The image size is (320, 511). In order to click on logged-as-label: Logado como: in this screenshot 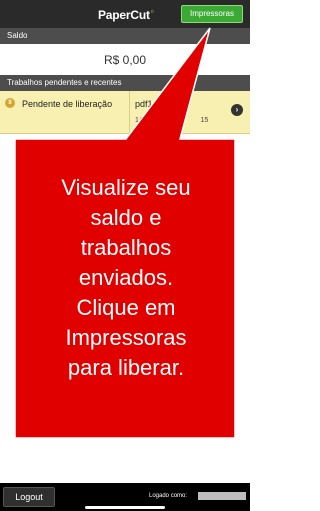, I will do `click(168, 496)`.